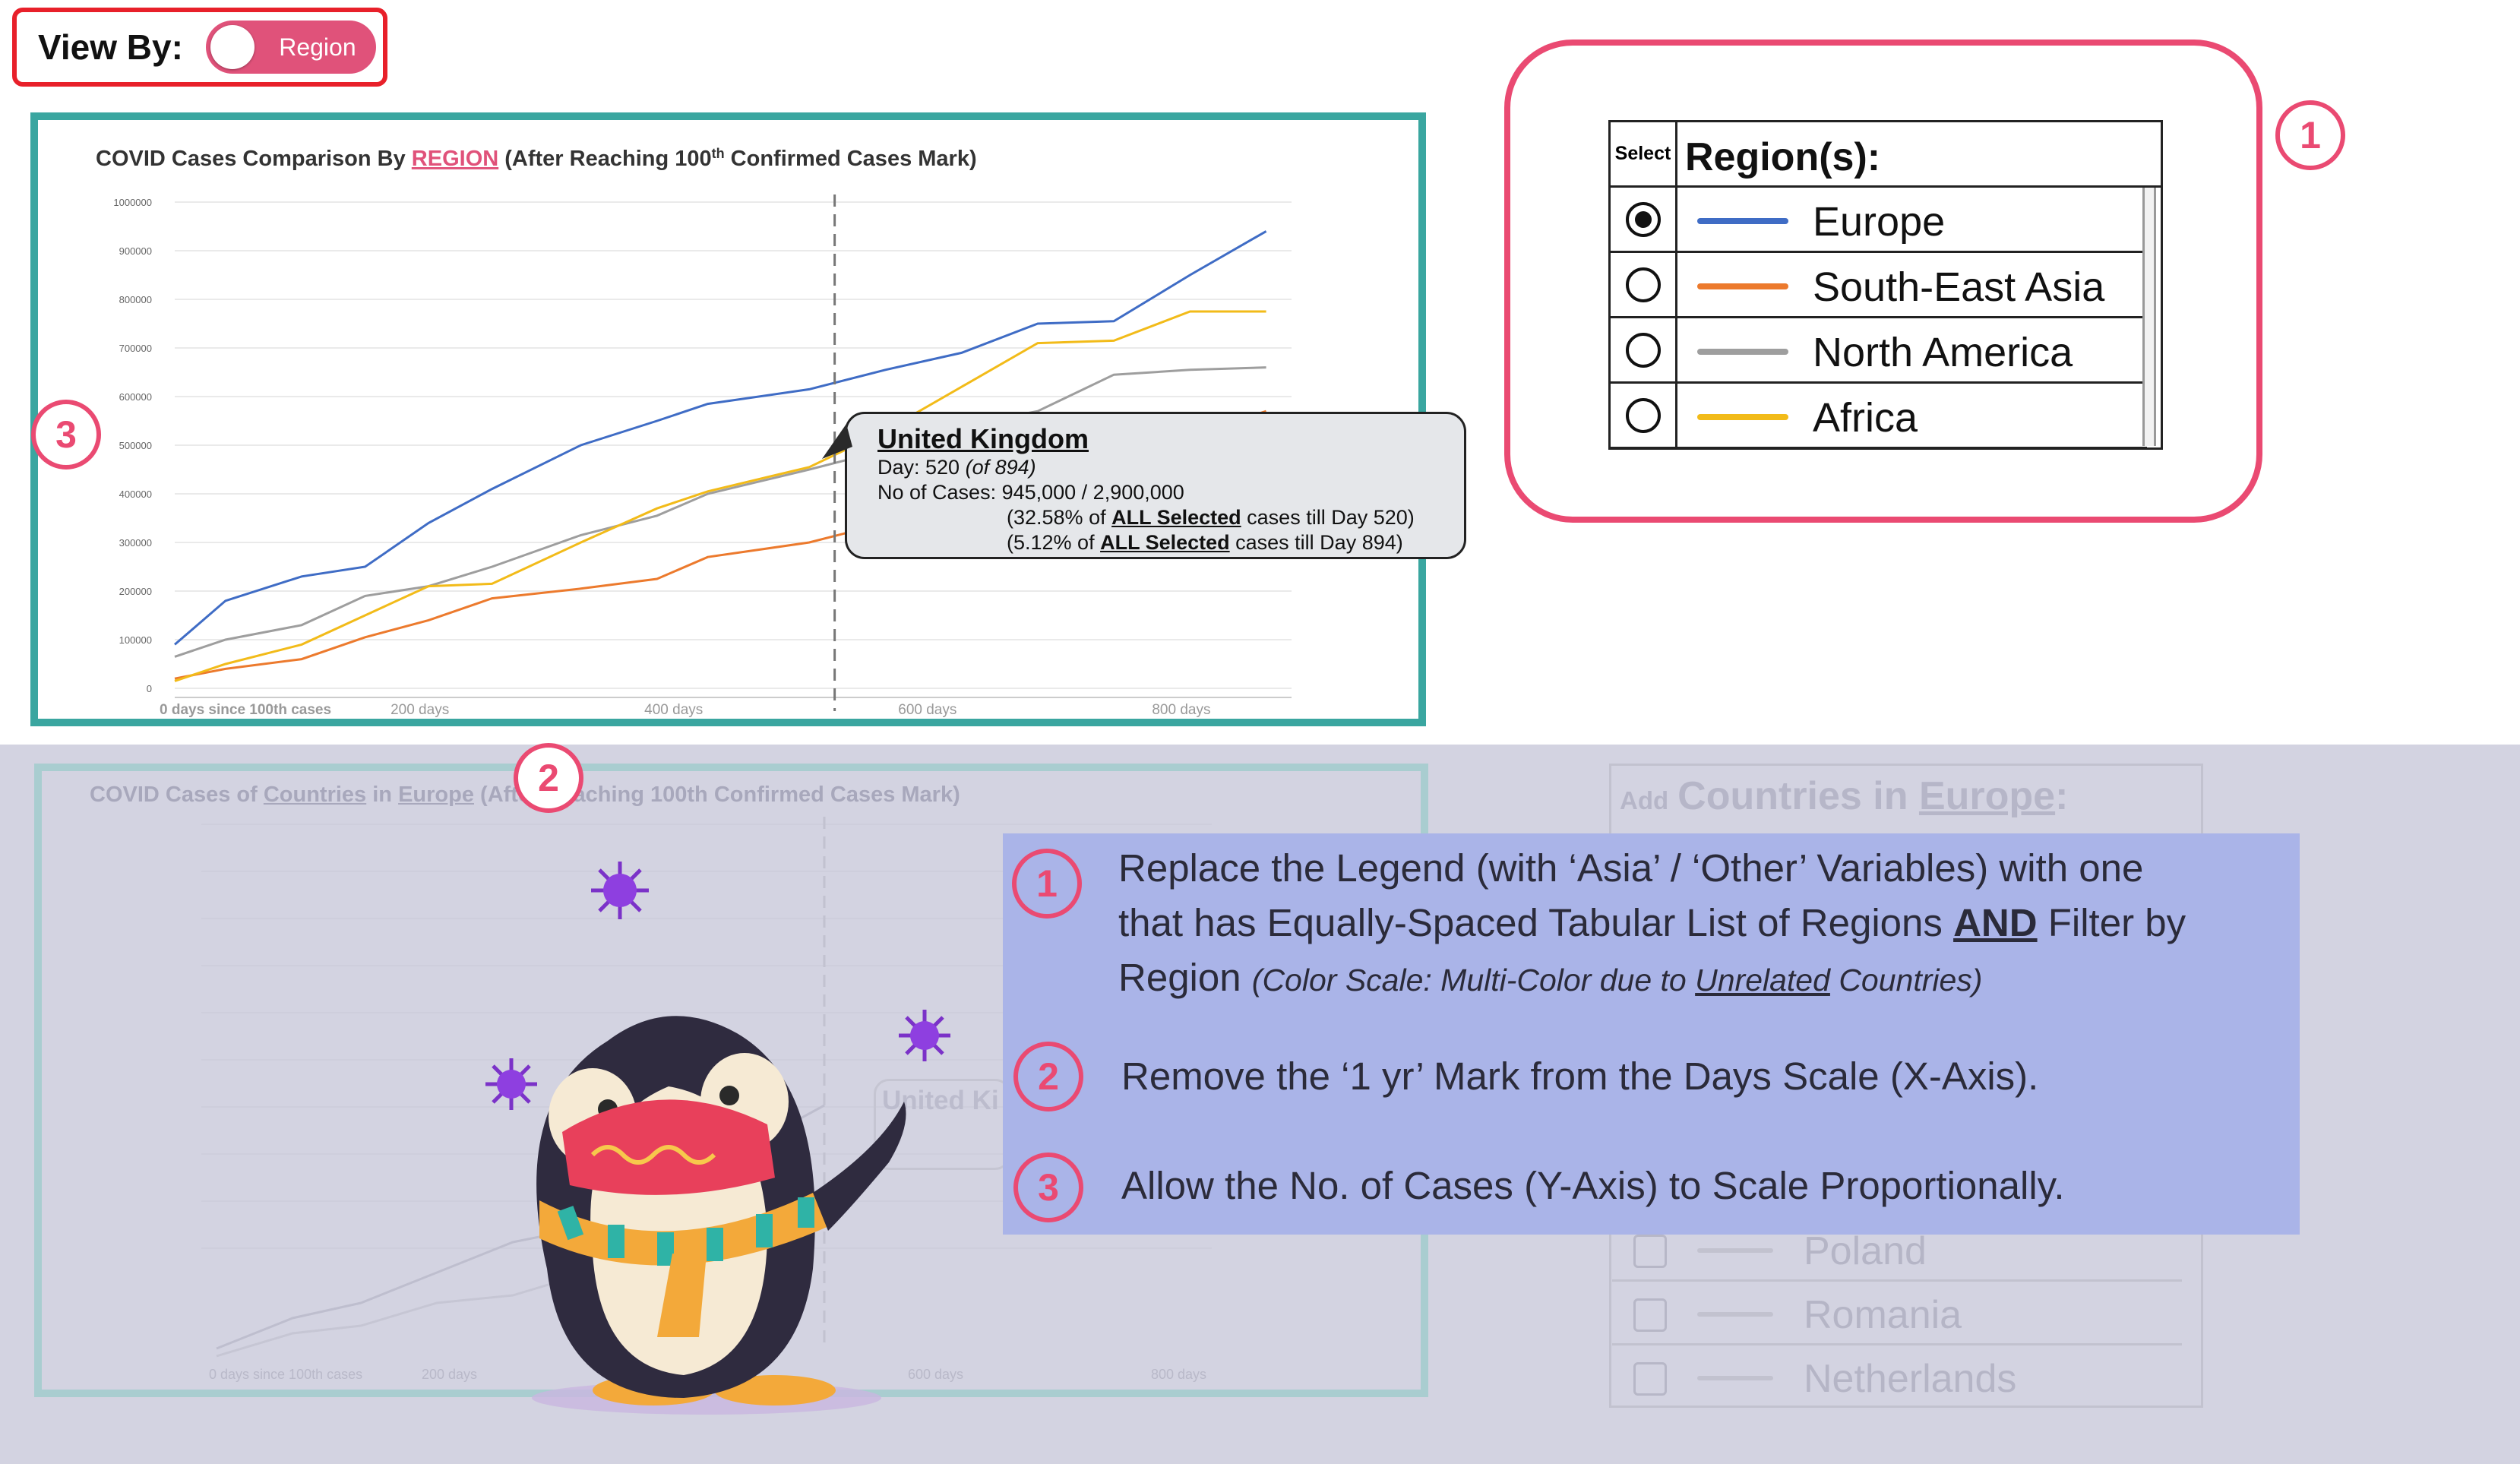  Describe the element at coordinates (1865, 418) in the screenshot. I see `legend-item-label: Africa` at that location.